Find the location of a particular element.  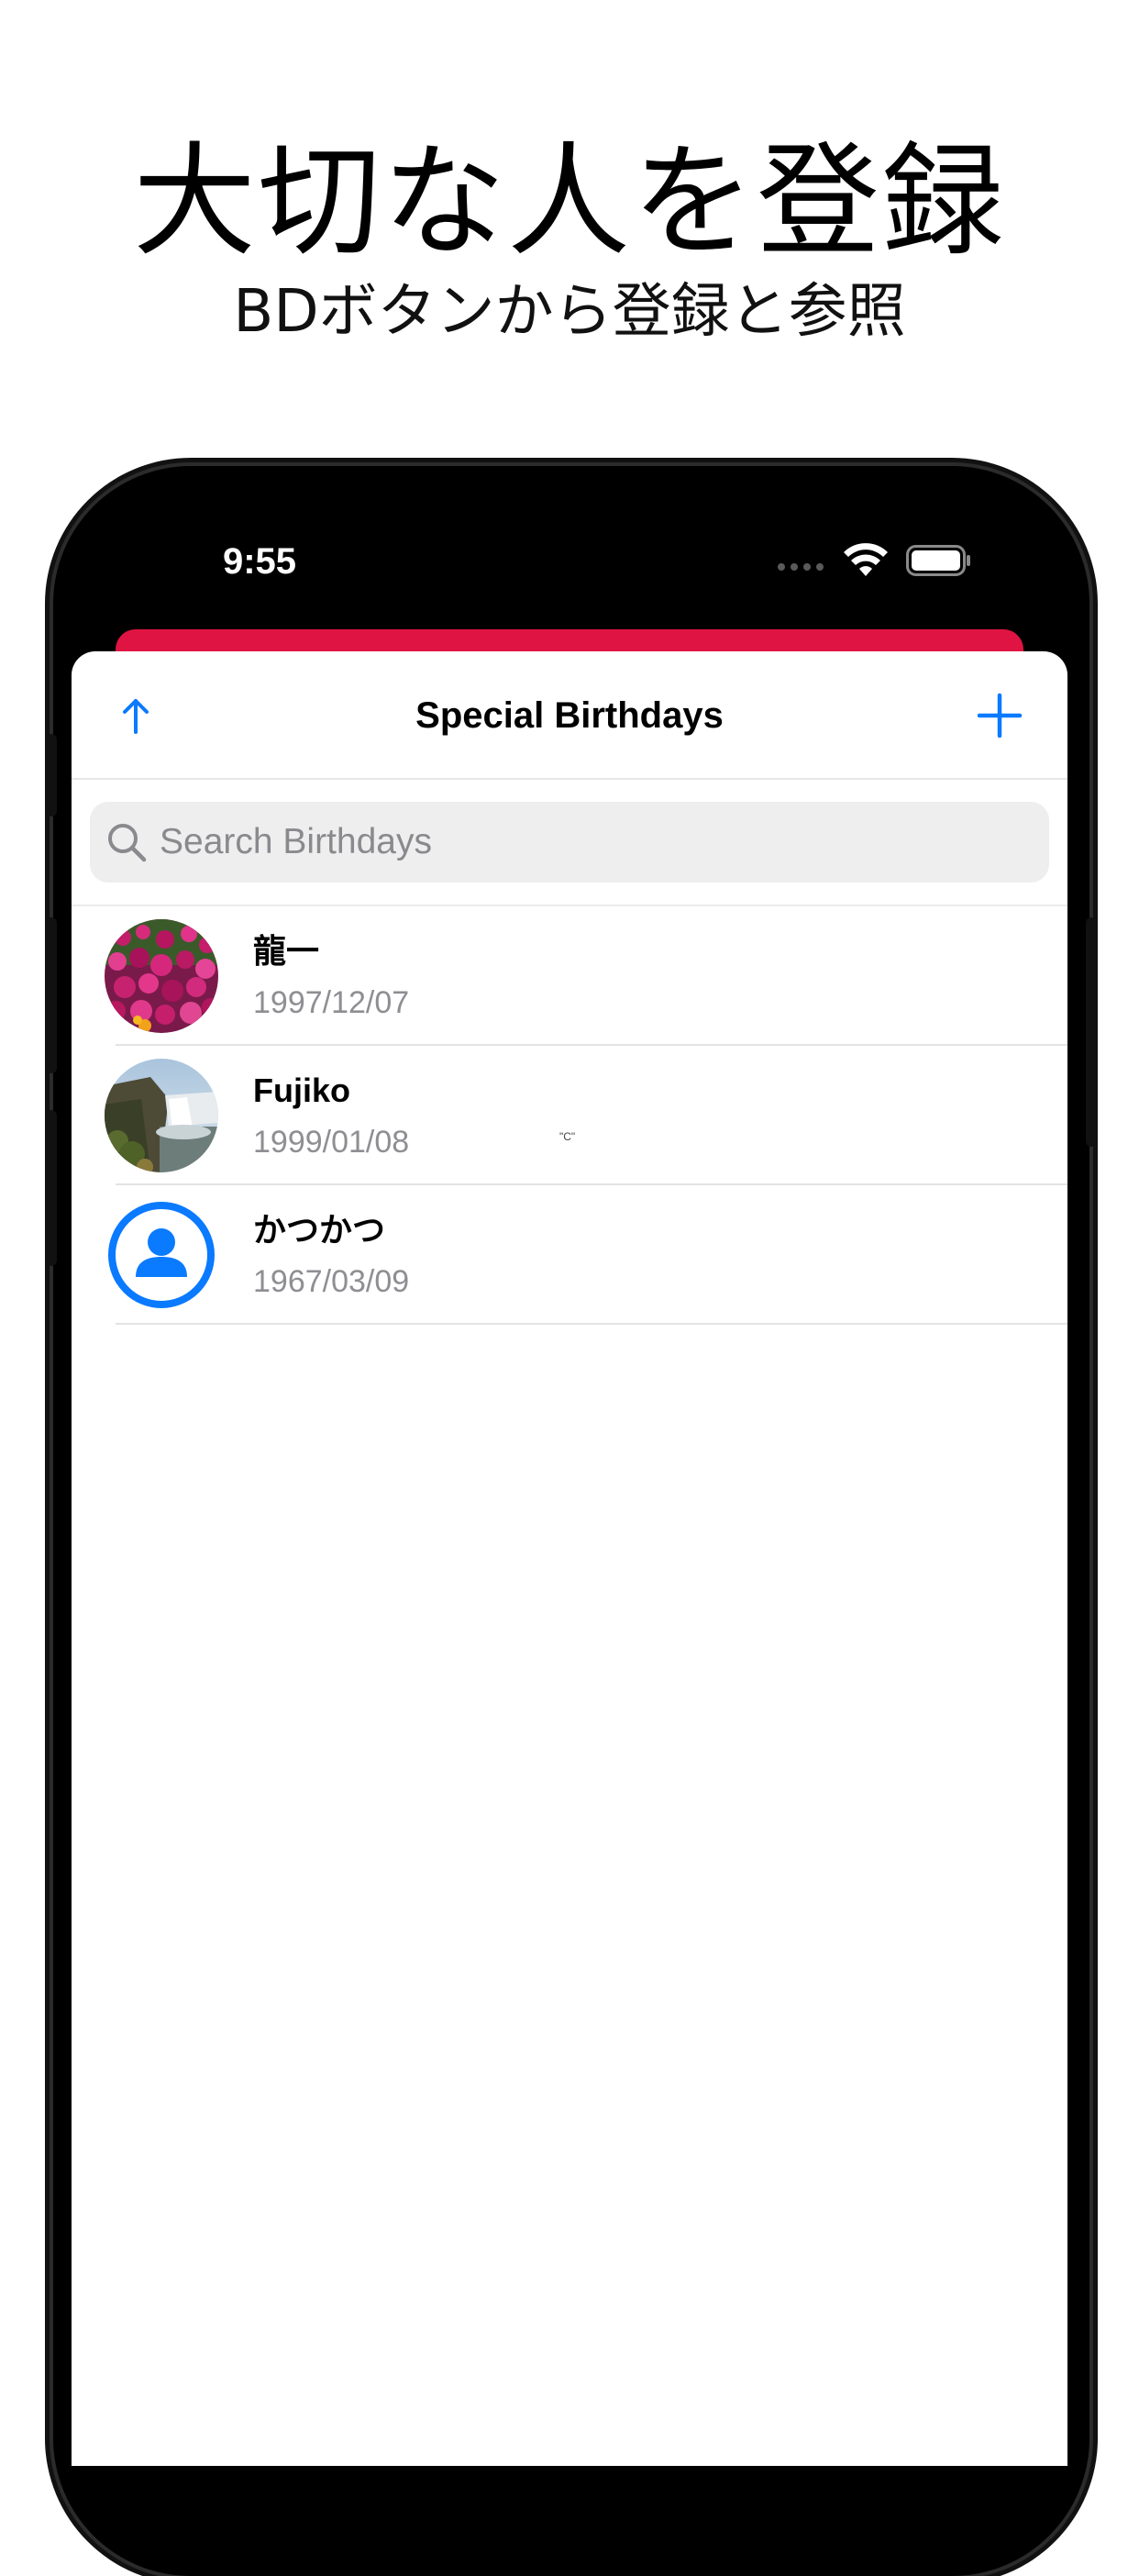

birthday-name: かつかつ is located at coordinates (319, 1230).